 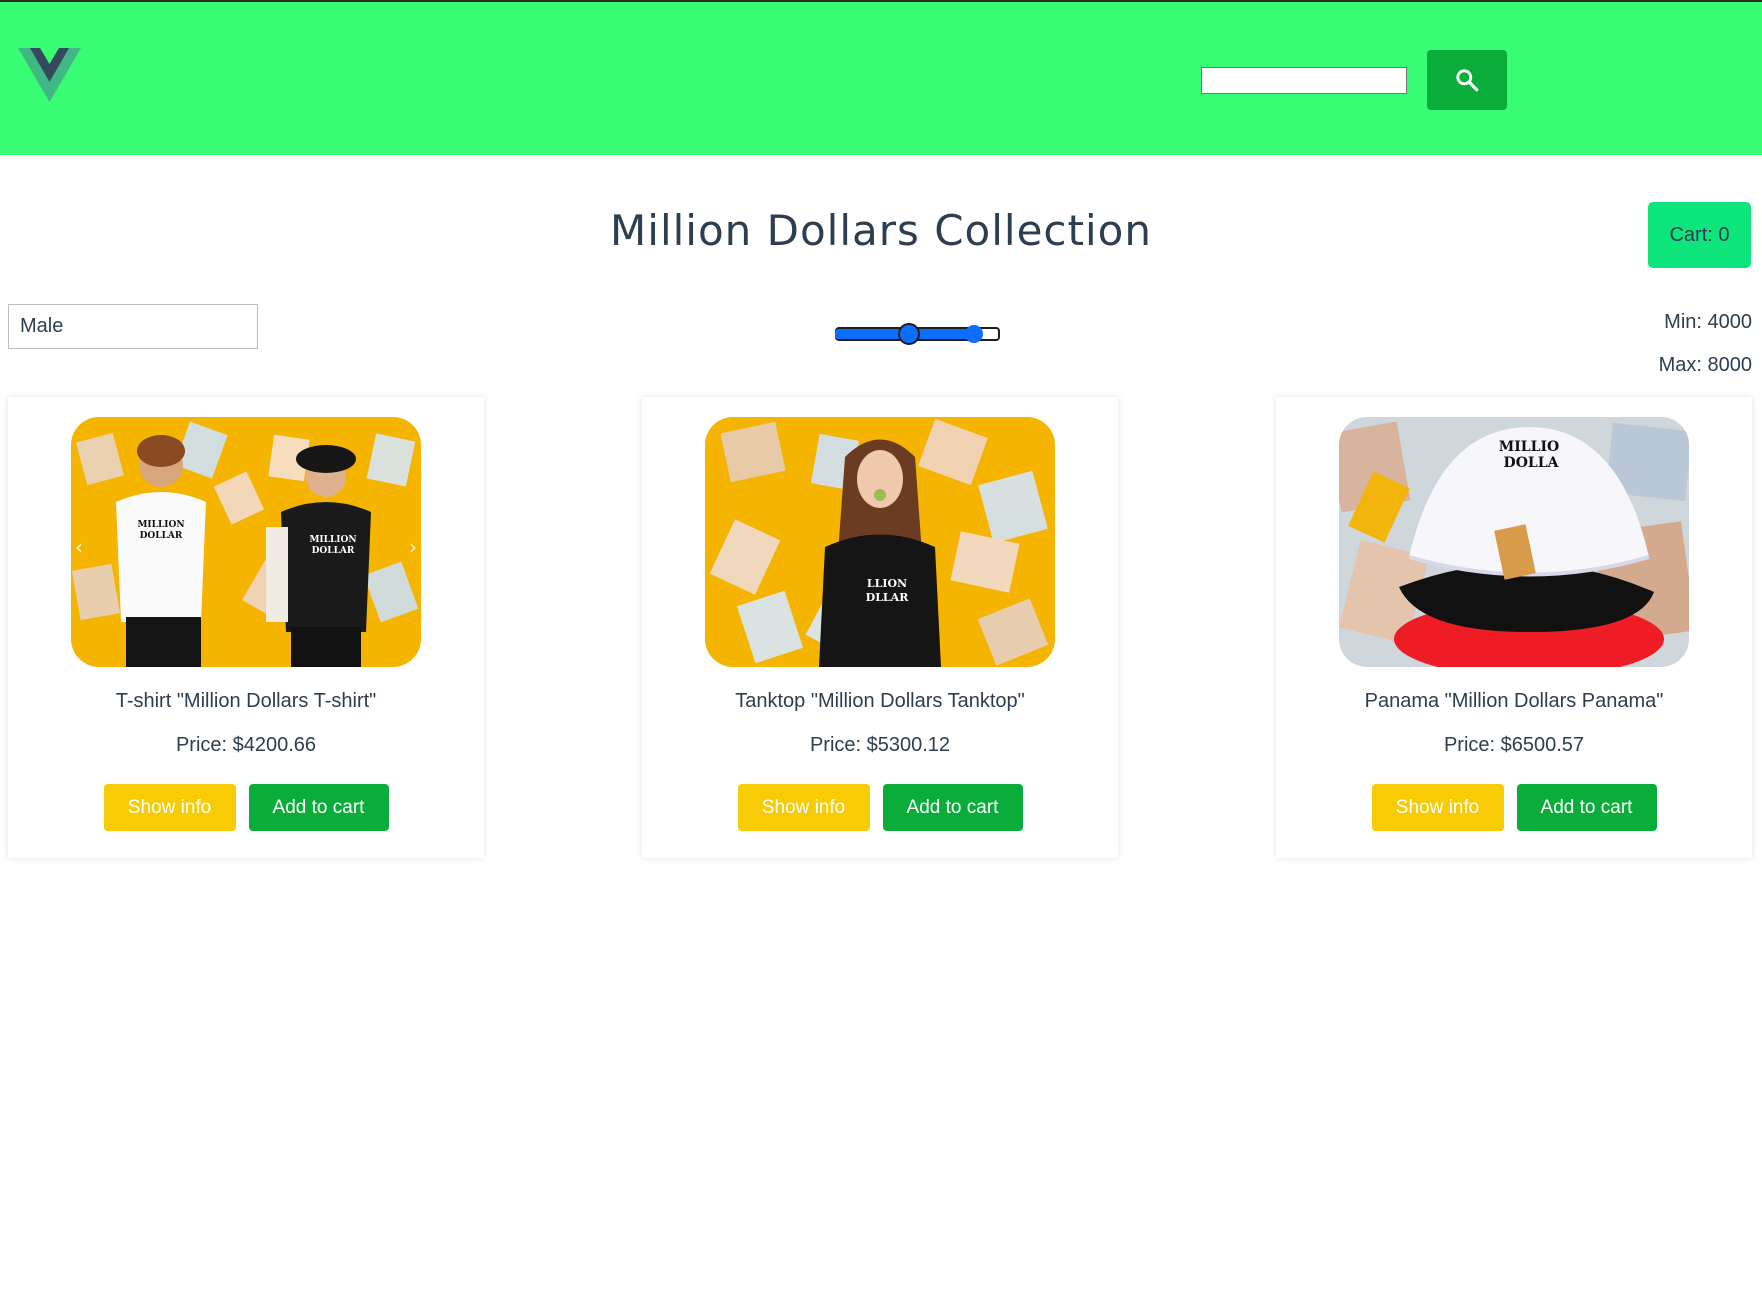 What do you see at coordinates (881, 77) in the screenshot?
I see `top-header` at bounding box center [881, 77].